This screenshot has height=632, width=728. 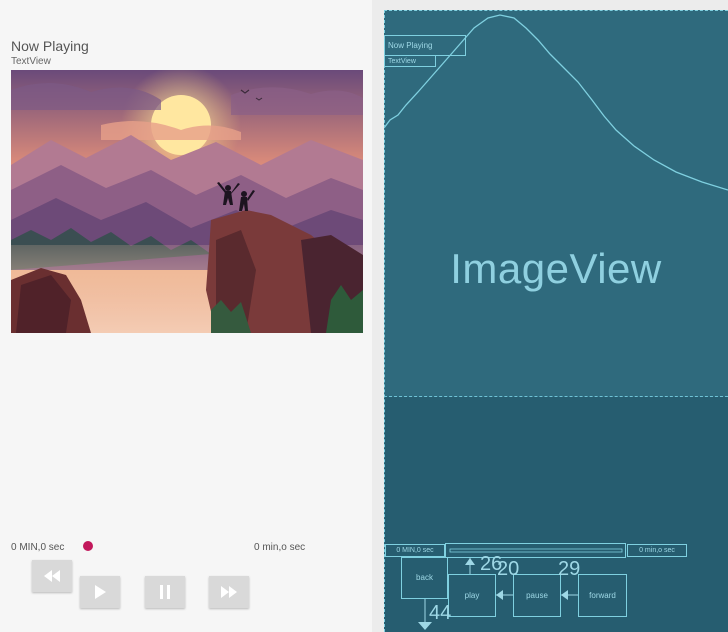 What do you see at coordinates (38, 547) in the screenshot?
I see `elapsed-time: 0 MIN,0 sec` at bounding box center [38, 547].